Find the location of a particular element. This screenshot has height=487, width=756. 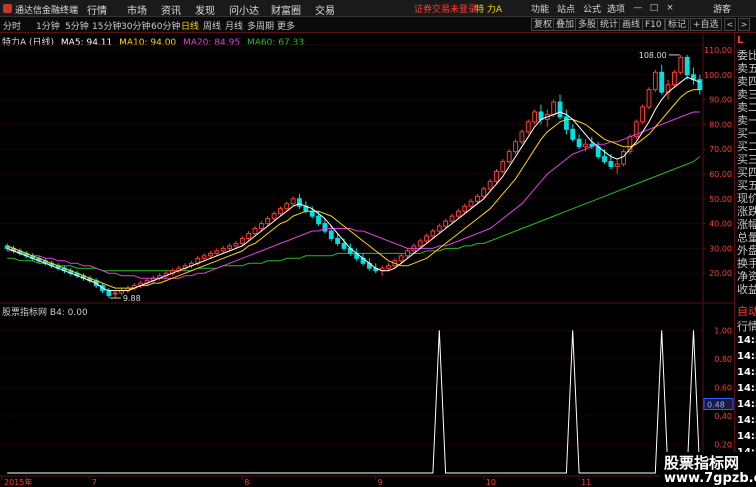

maximize-icon: □ is located at coordinates (654, 8).